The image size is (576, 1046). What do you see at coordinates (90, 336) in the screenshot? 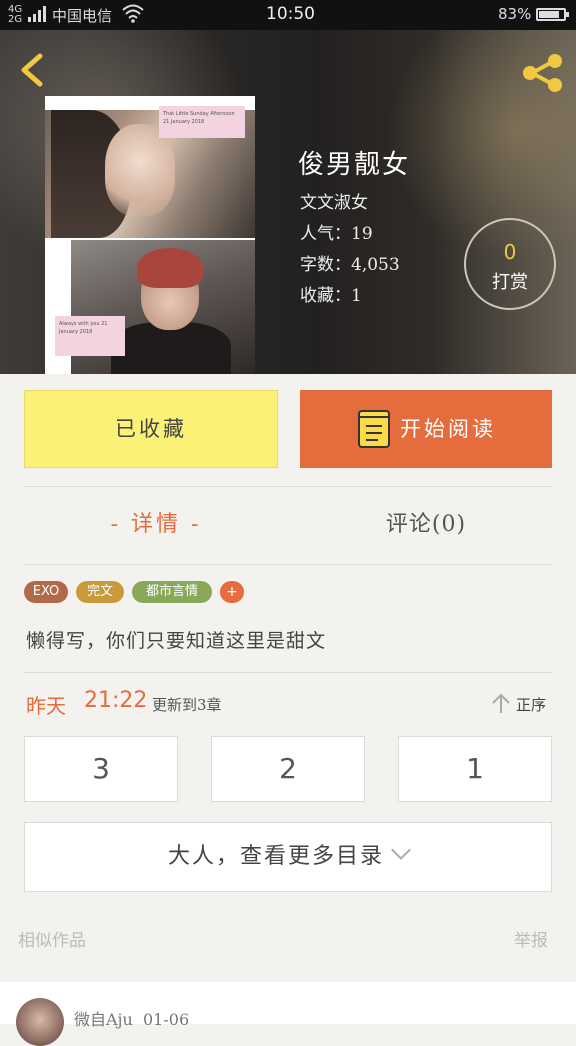
I see `cover-caption-bottom: Always with you 21 January 2018` at bounding box center [90, 336].